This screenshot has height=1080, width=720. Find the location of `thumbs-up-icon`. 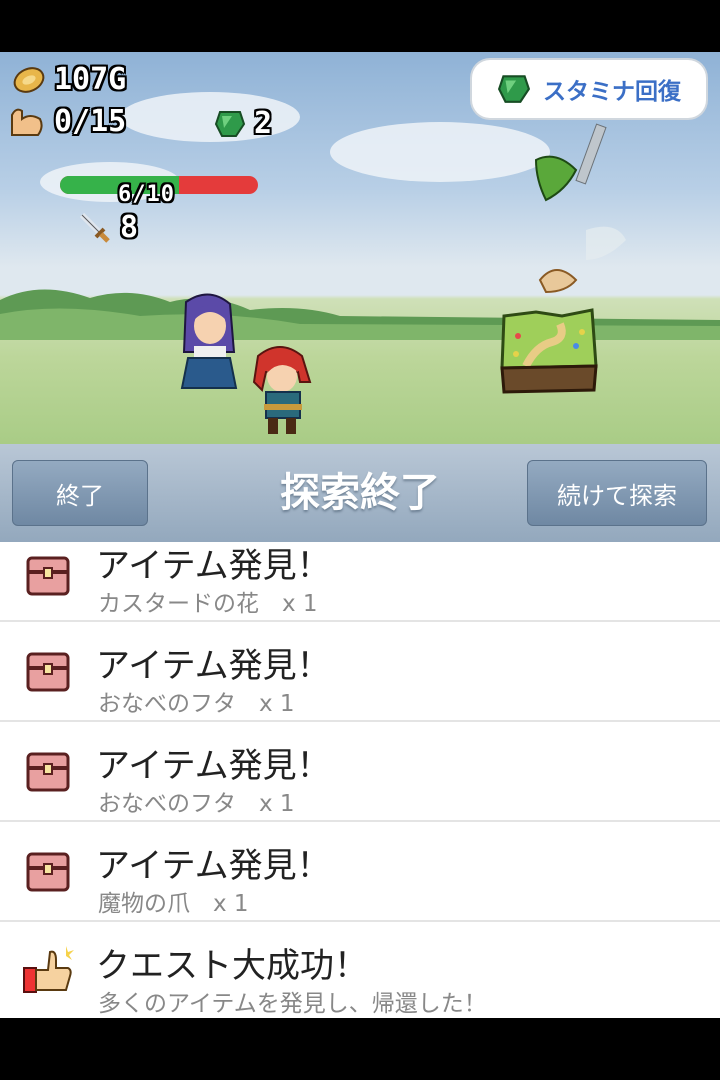

thumbs-up-icon is located at coordinates (48, 969).